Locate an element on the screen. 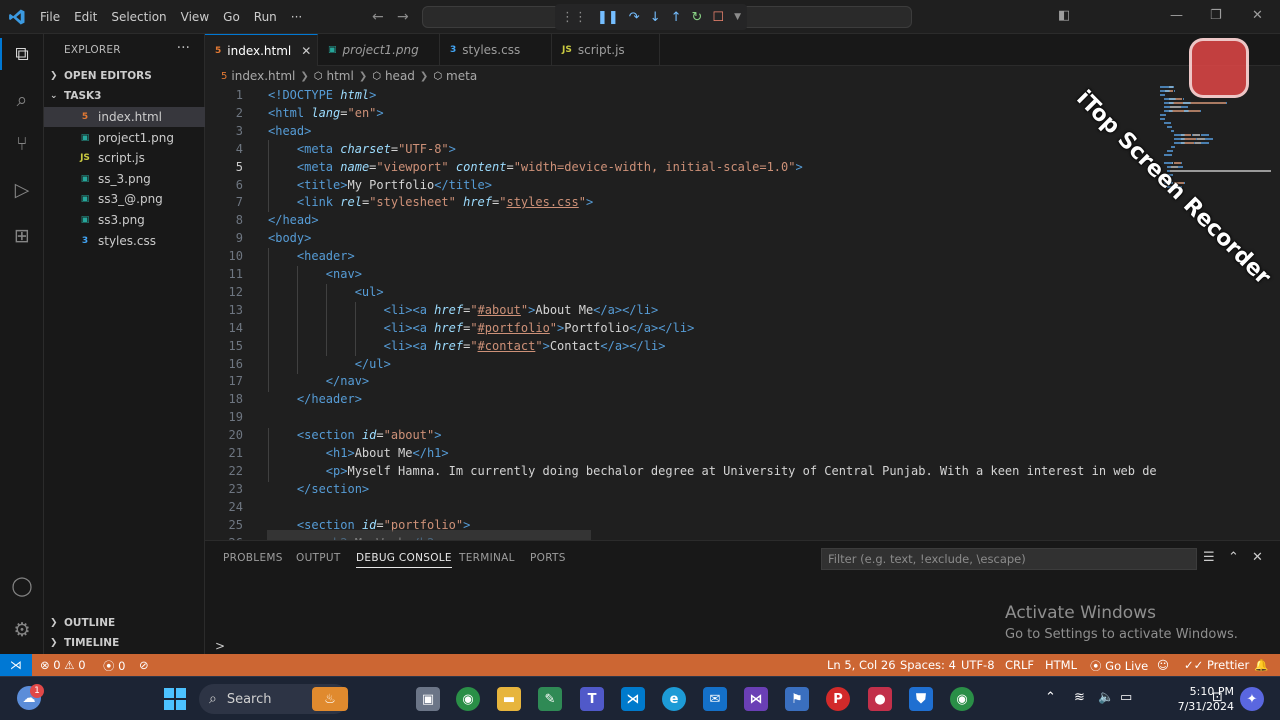 The height and width of the screenshot is (720, 1280). debug-status-icon: ⊘ is located at coordinates (144, 665).